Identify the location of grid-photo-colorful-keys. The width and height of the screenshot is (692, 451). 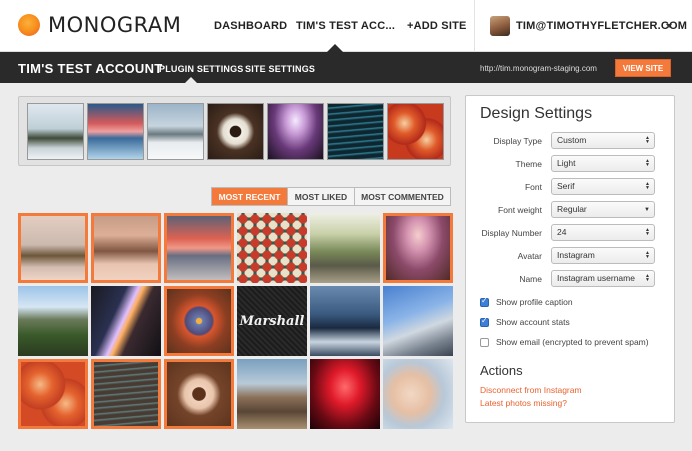
(272, 248).